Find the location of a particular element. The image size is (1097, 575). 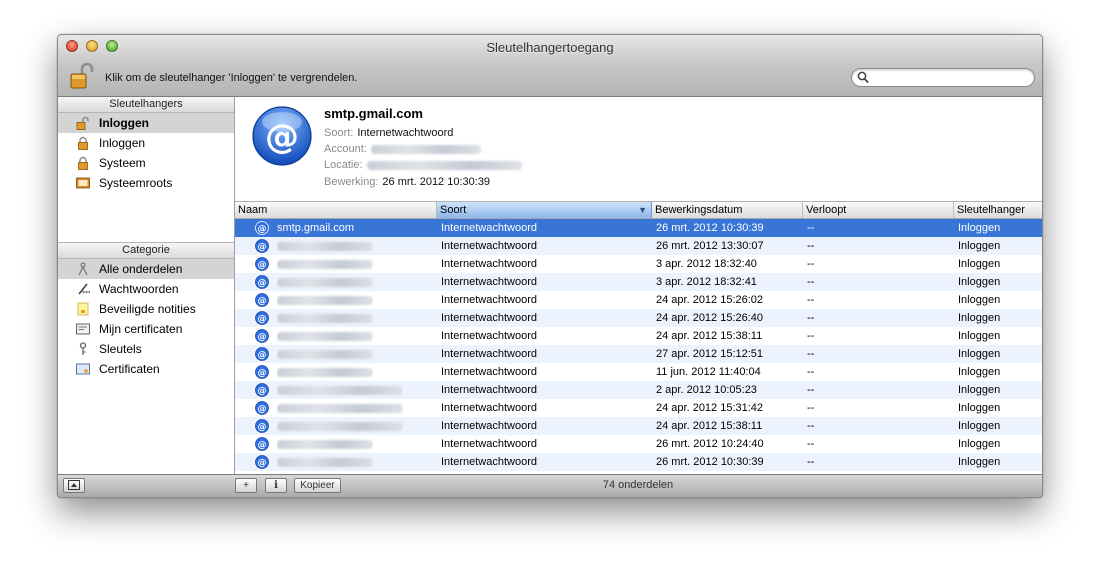

unlocked-padlock-icon is located at coordinates (82, 123).